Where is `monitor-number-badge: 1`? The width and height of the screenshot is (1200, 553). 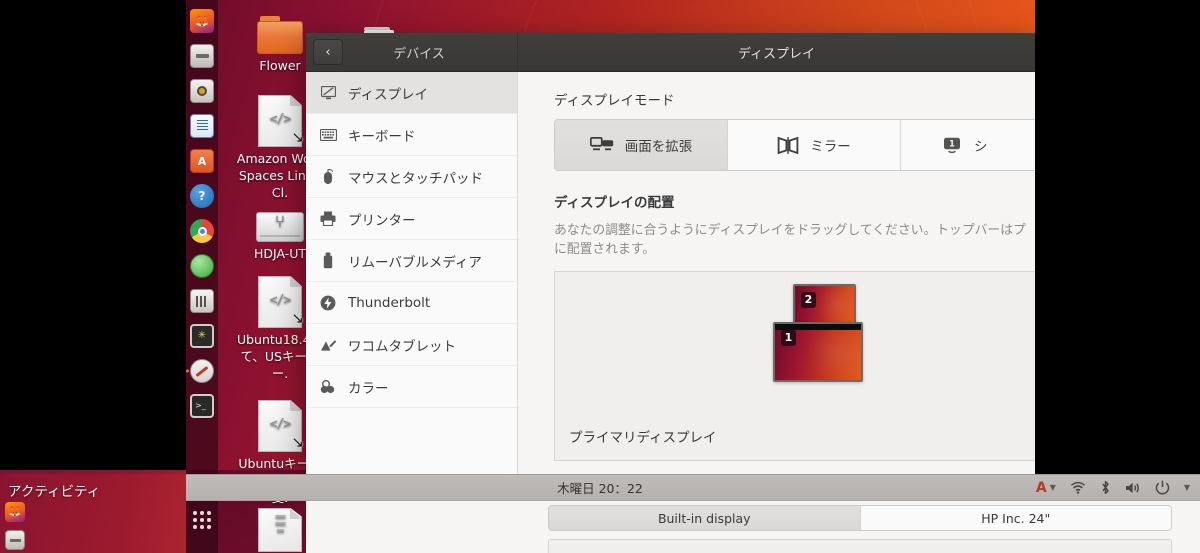 monitor-number-badge: 1 is located at coordinates (788, 338).